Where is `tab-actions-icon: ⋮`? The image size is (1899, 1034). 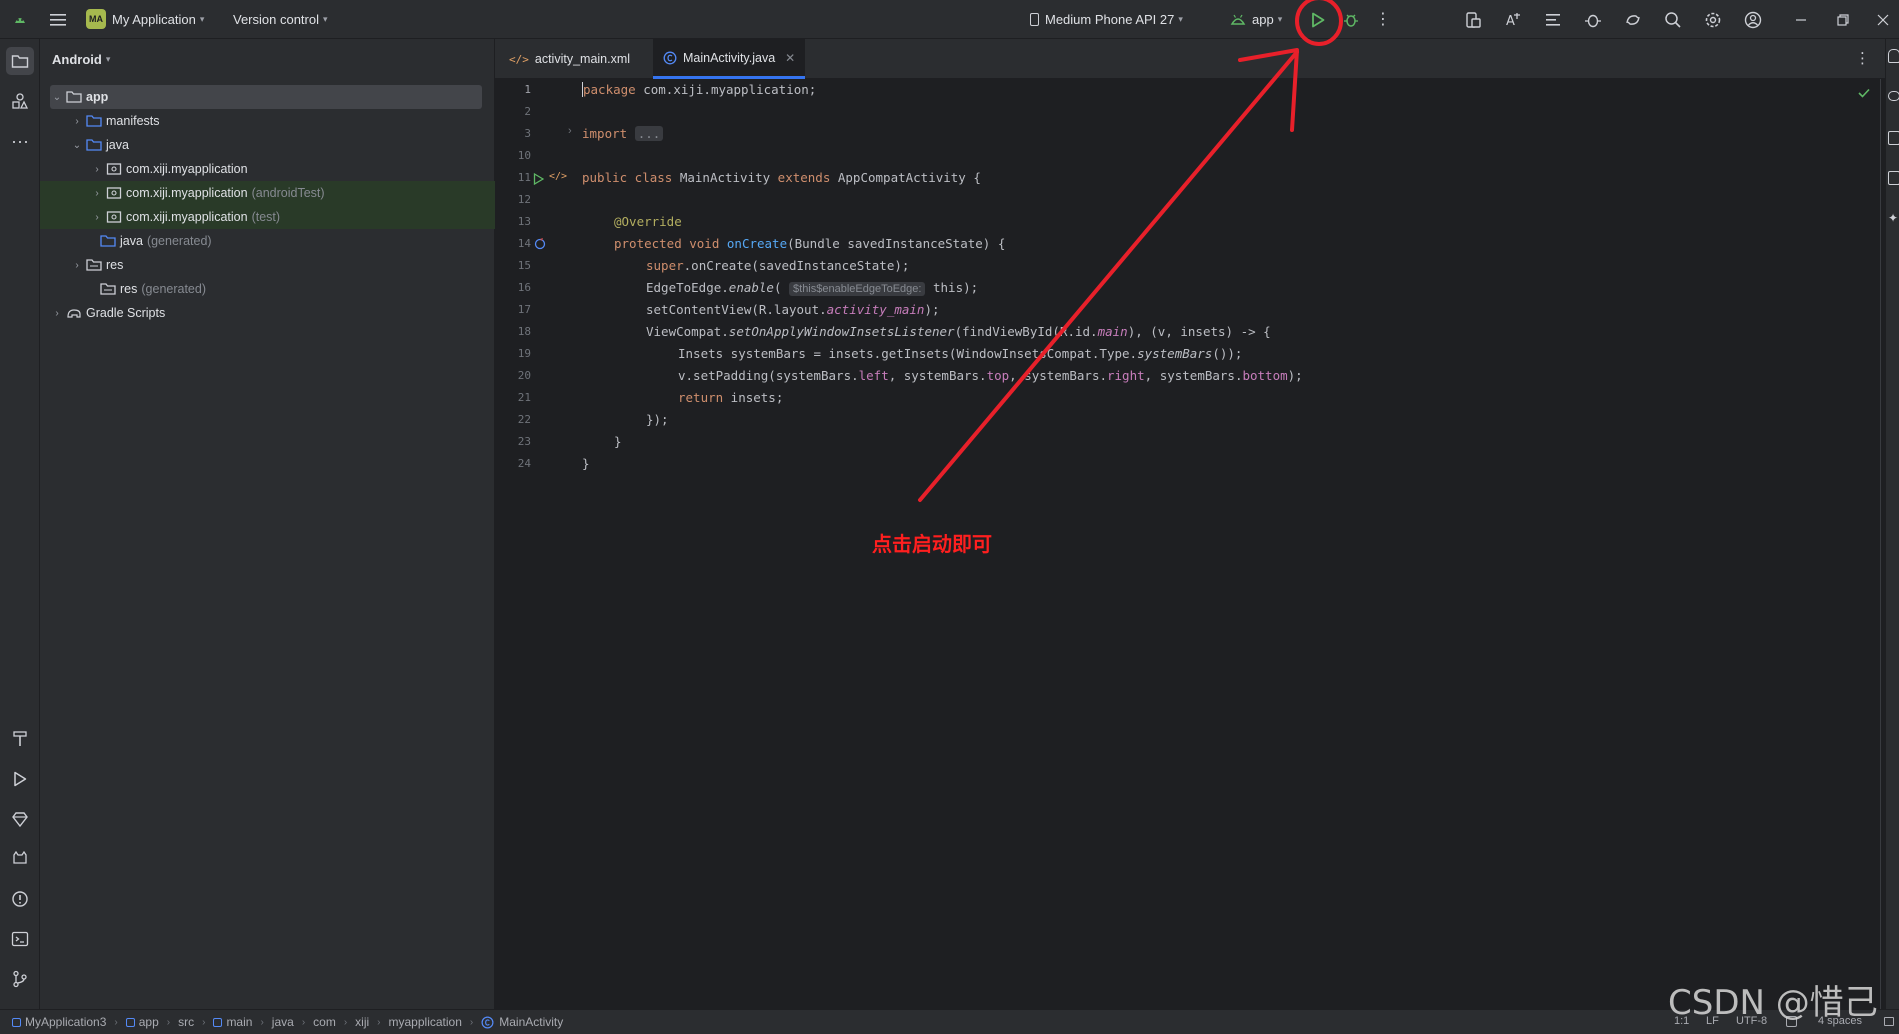
tab-actions-icon: ⋮ is located at coordinates (1862, 58).